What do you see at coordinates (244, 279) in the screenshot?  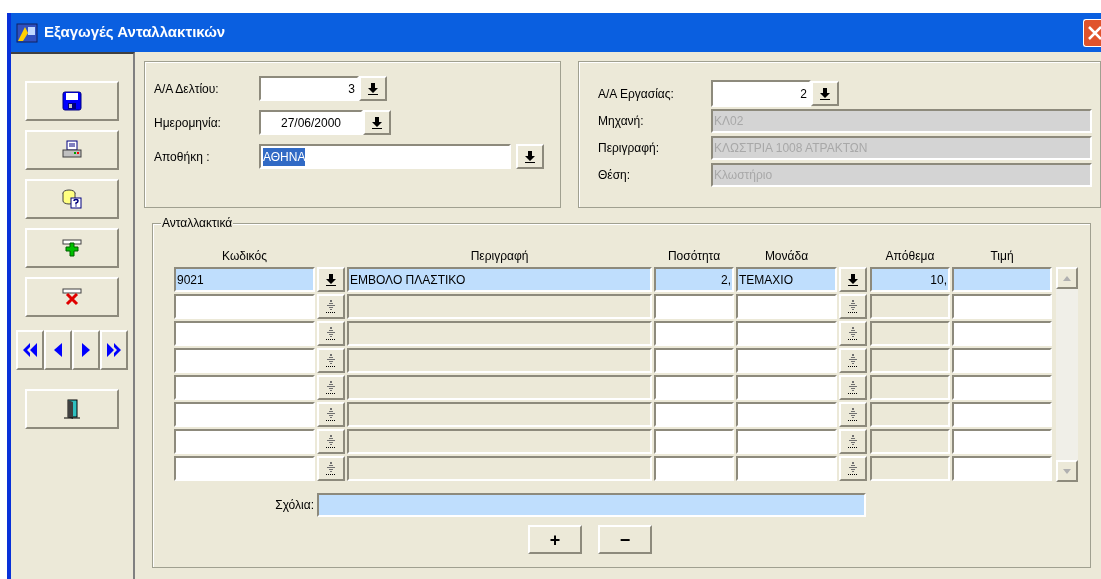 I see `table-cell: 9021` at bounding box center [244, 279].